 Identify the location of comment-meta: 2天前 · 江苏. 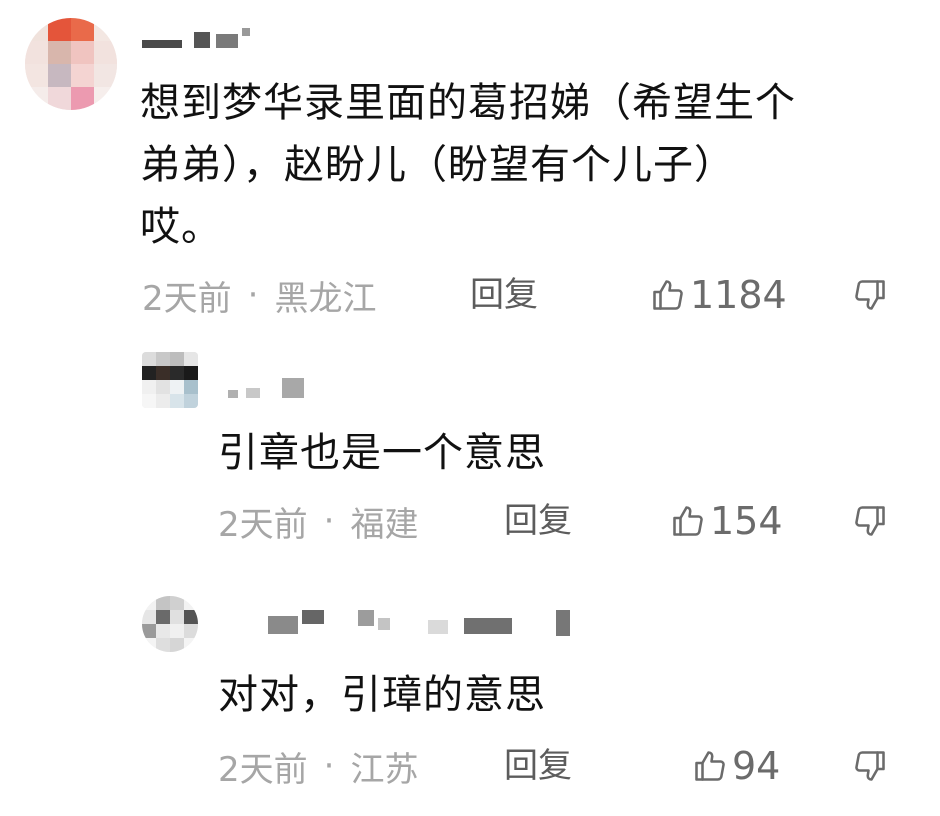
(318, 766).